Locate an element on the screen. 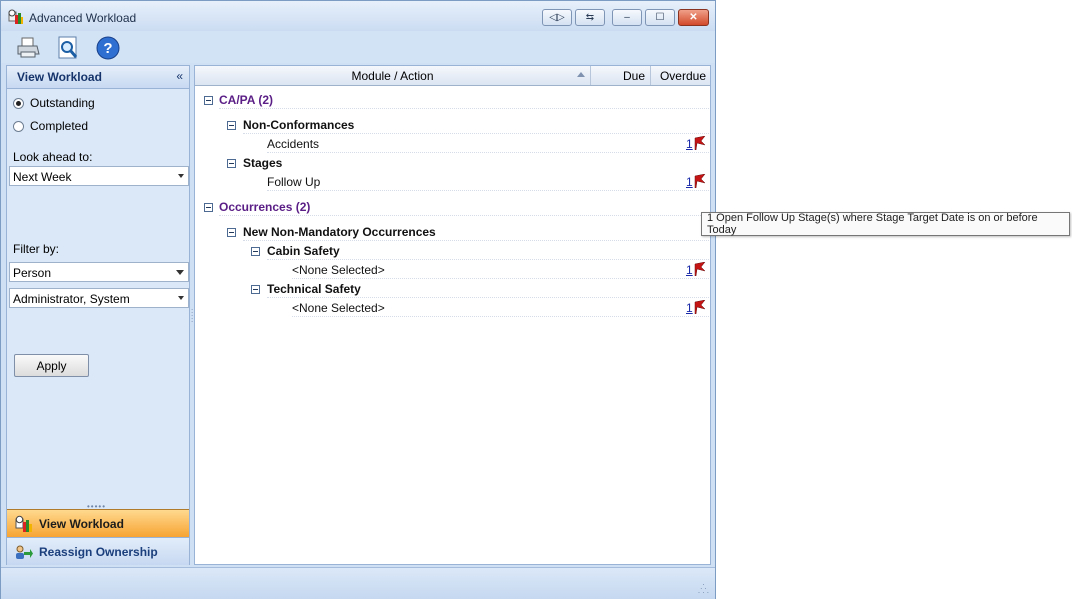 The width and height of the screenshot is (1072, 601). column-overdue-label: Overdue is located at coordinates (682, 75).